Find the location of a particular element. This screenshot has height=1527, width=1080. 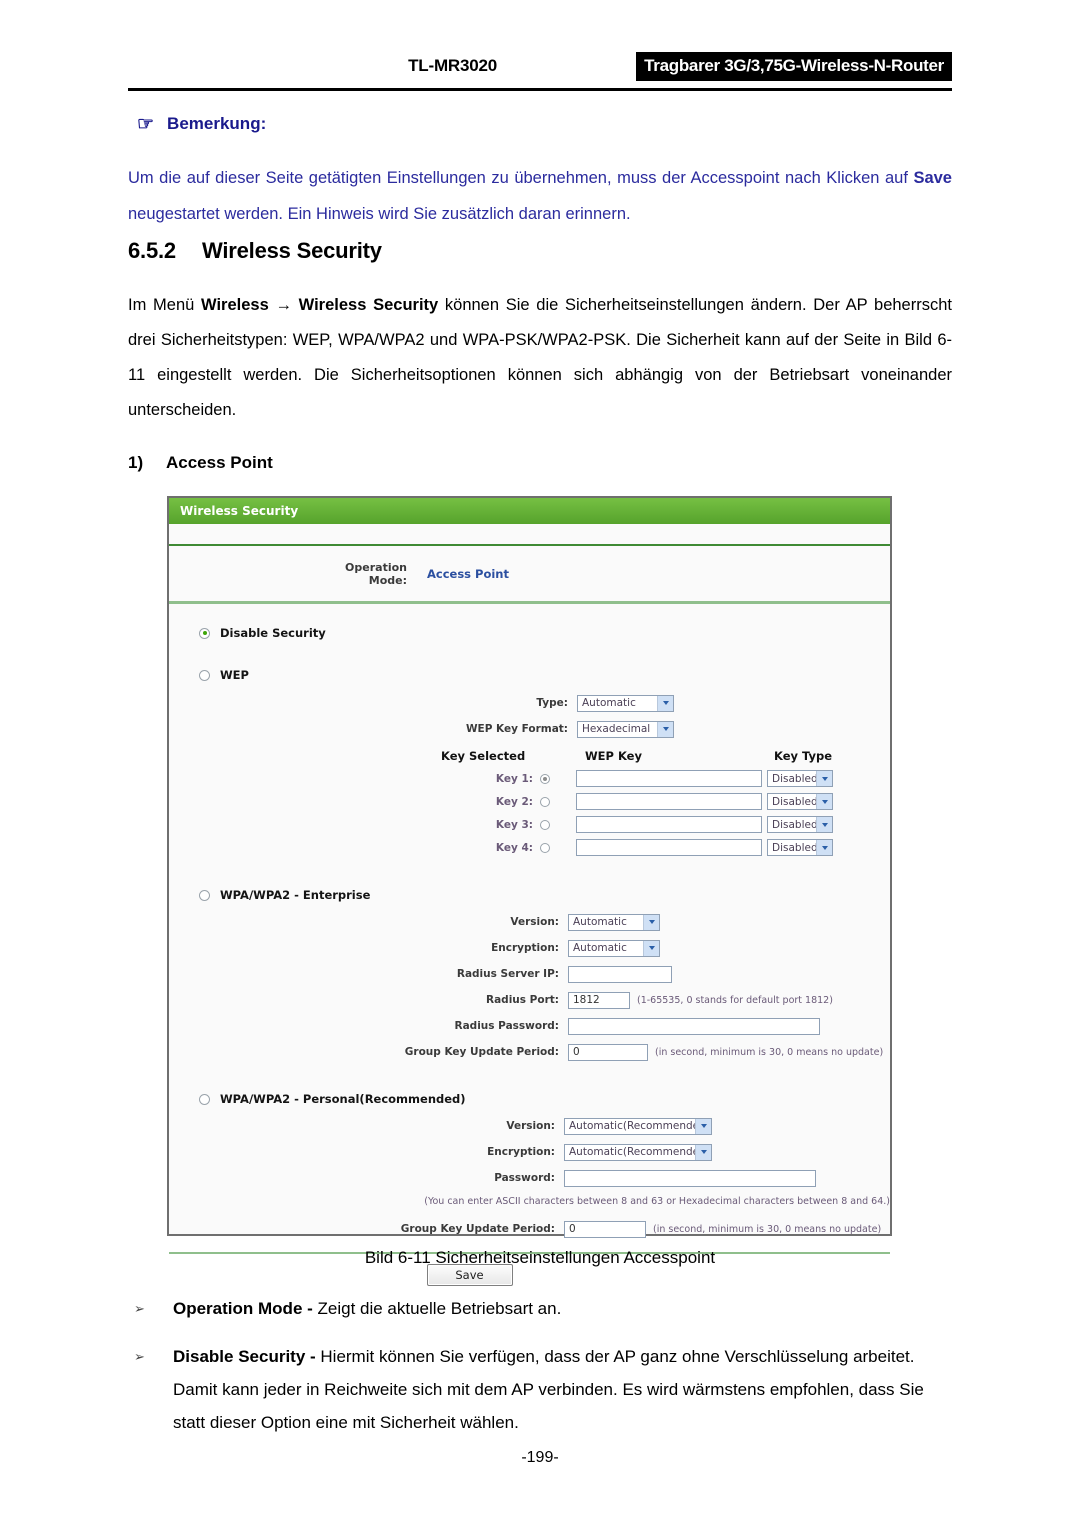

wep-key-4-type-select: Disabled is located at coordinates (800, 847).